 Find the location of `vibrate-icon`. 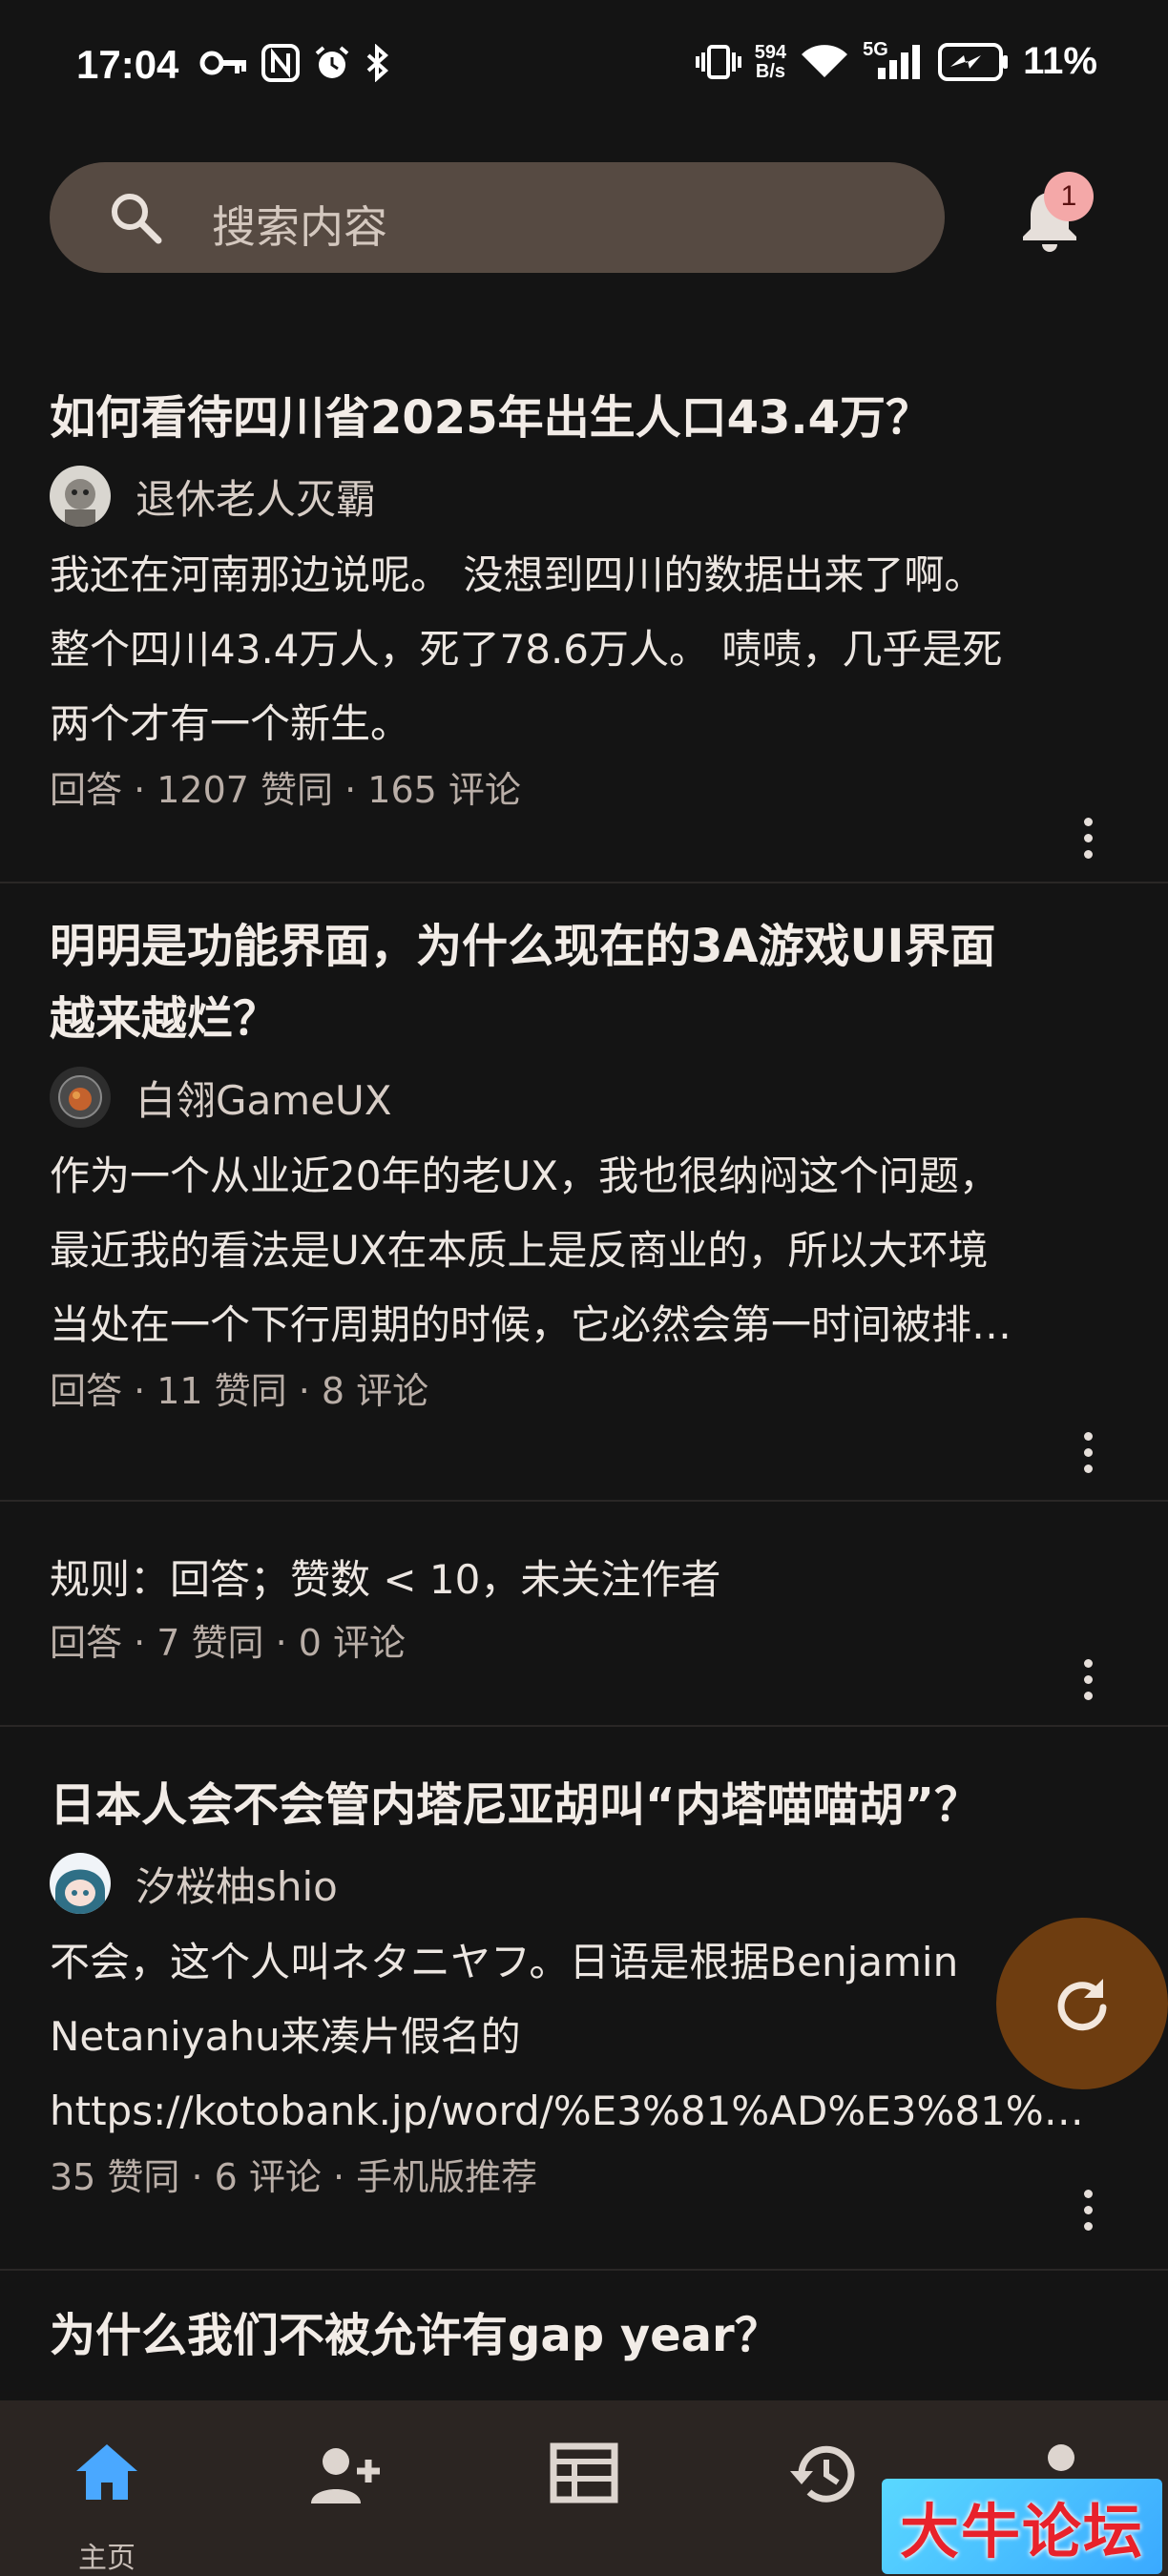

vibrate-icon is located at coordinates (718, 61).